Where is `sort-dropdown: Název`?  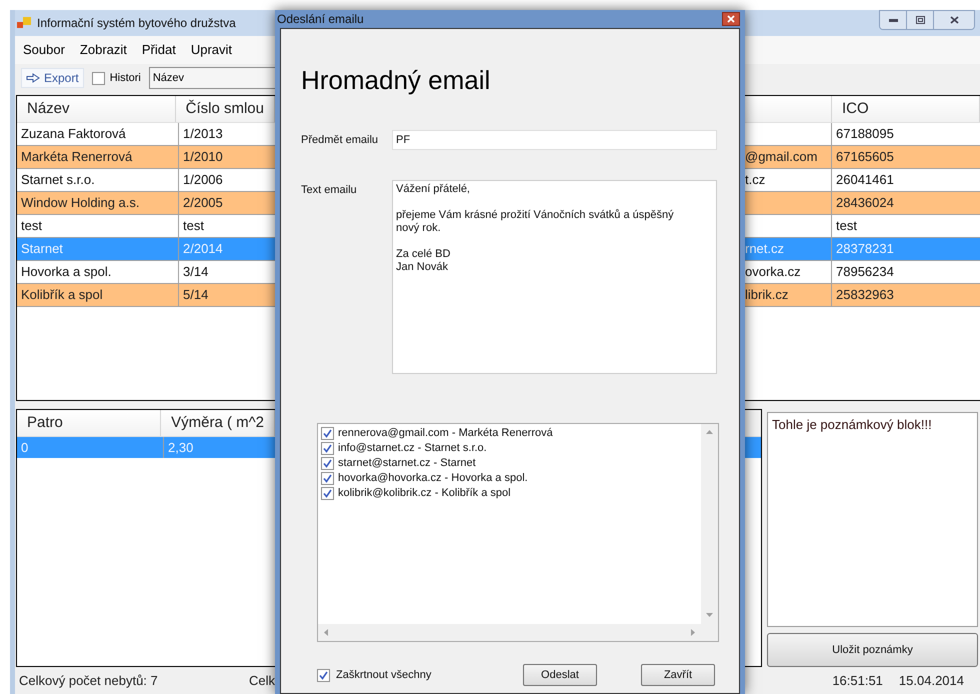
sort-dropdown: Název is located at coordinates (211, 78).